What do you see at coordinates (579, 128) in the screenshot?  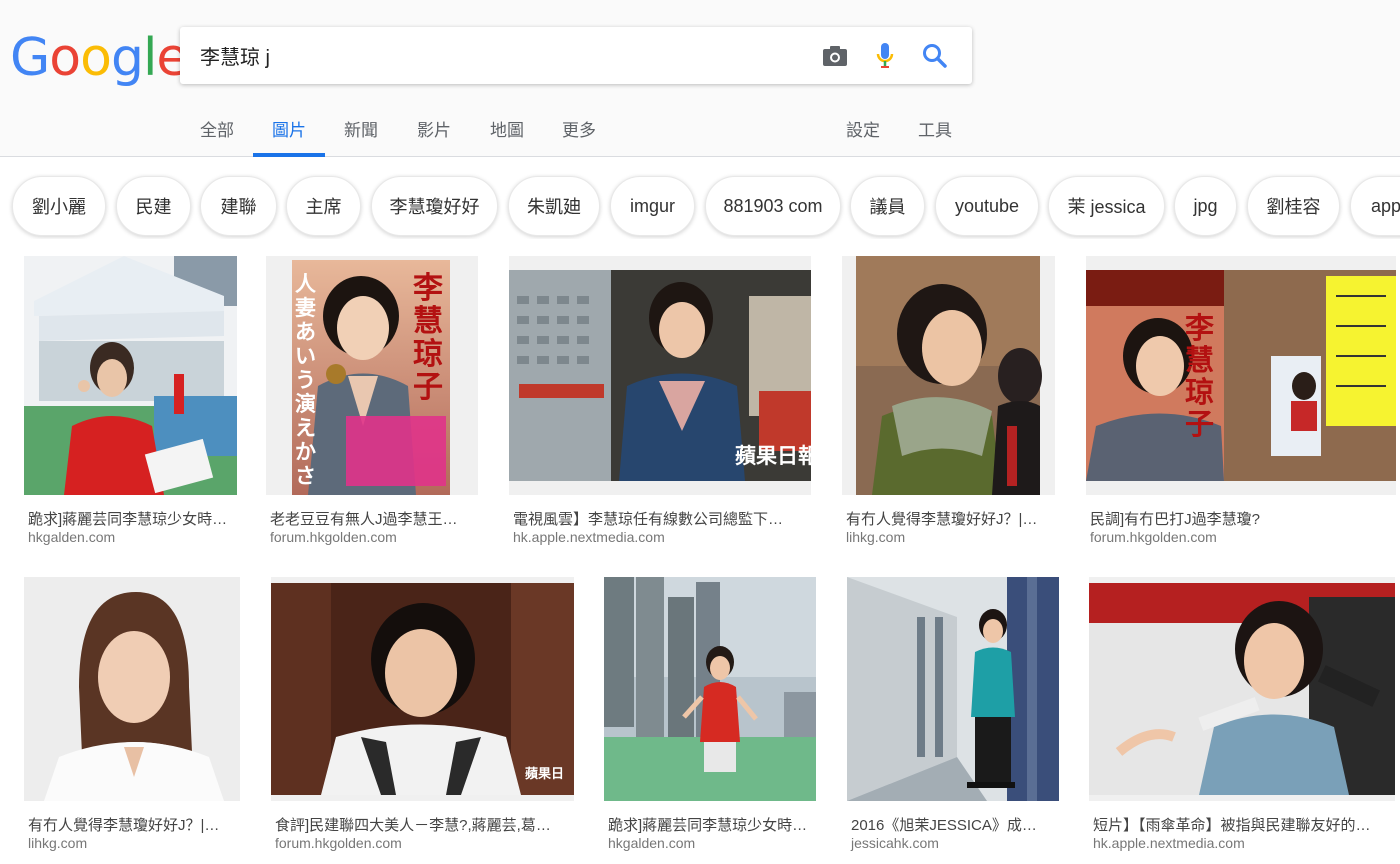 I see `tab-more: 更多` at bounding box center [579, 128].